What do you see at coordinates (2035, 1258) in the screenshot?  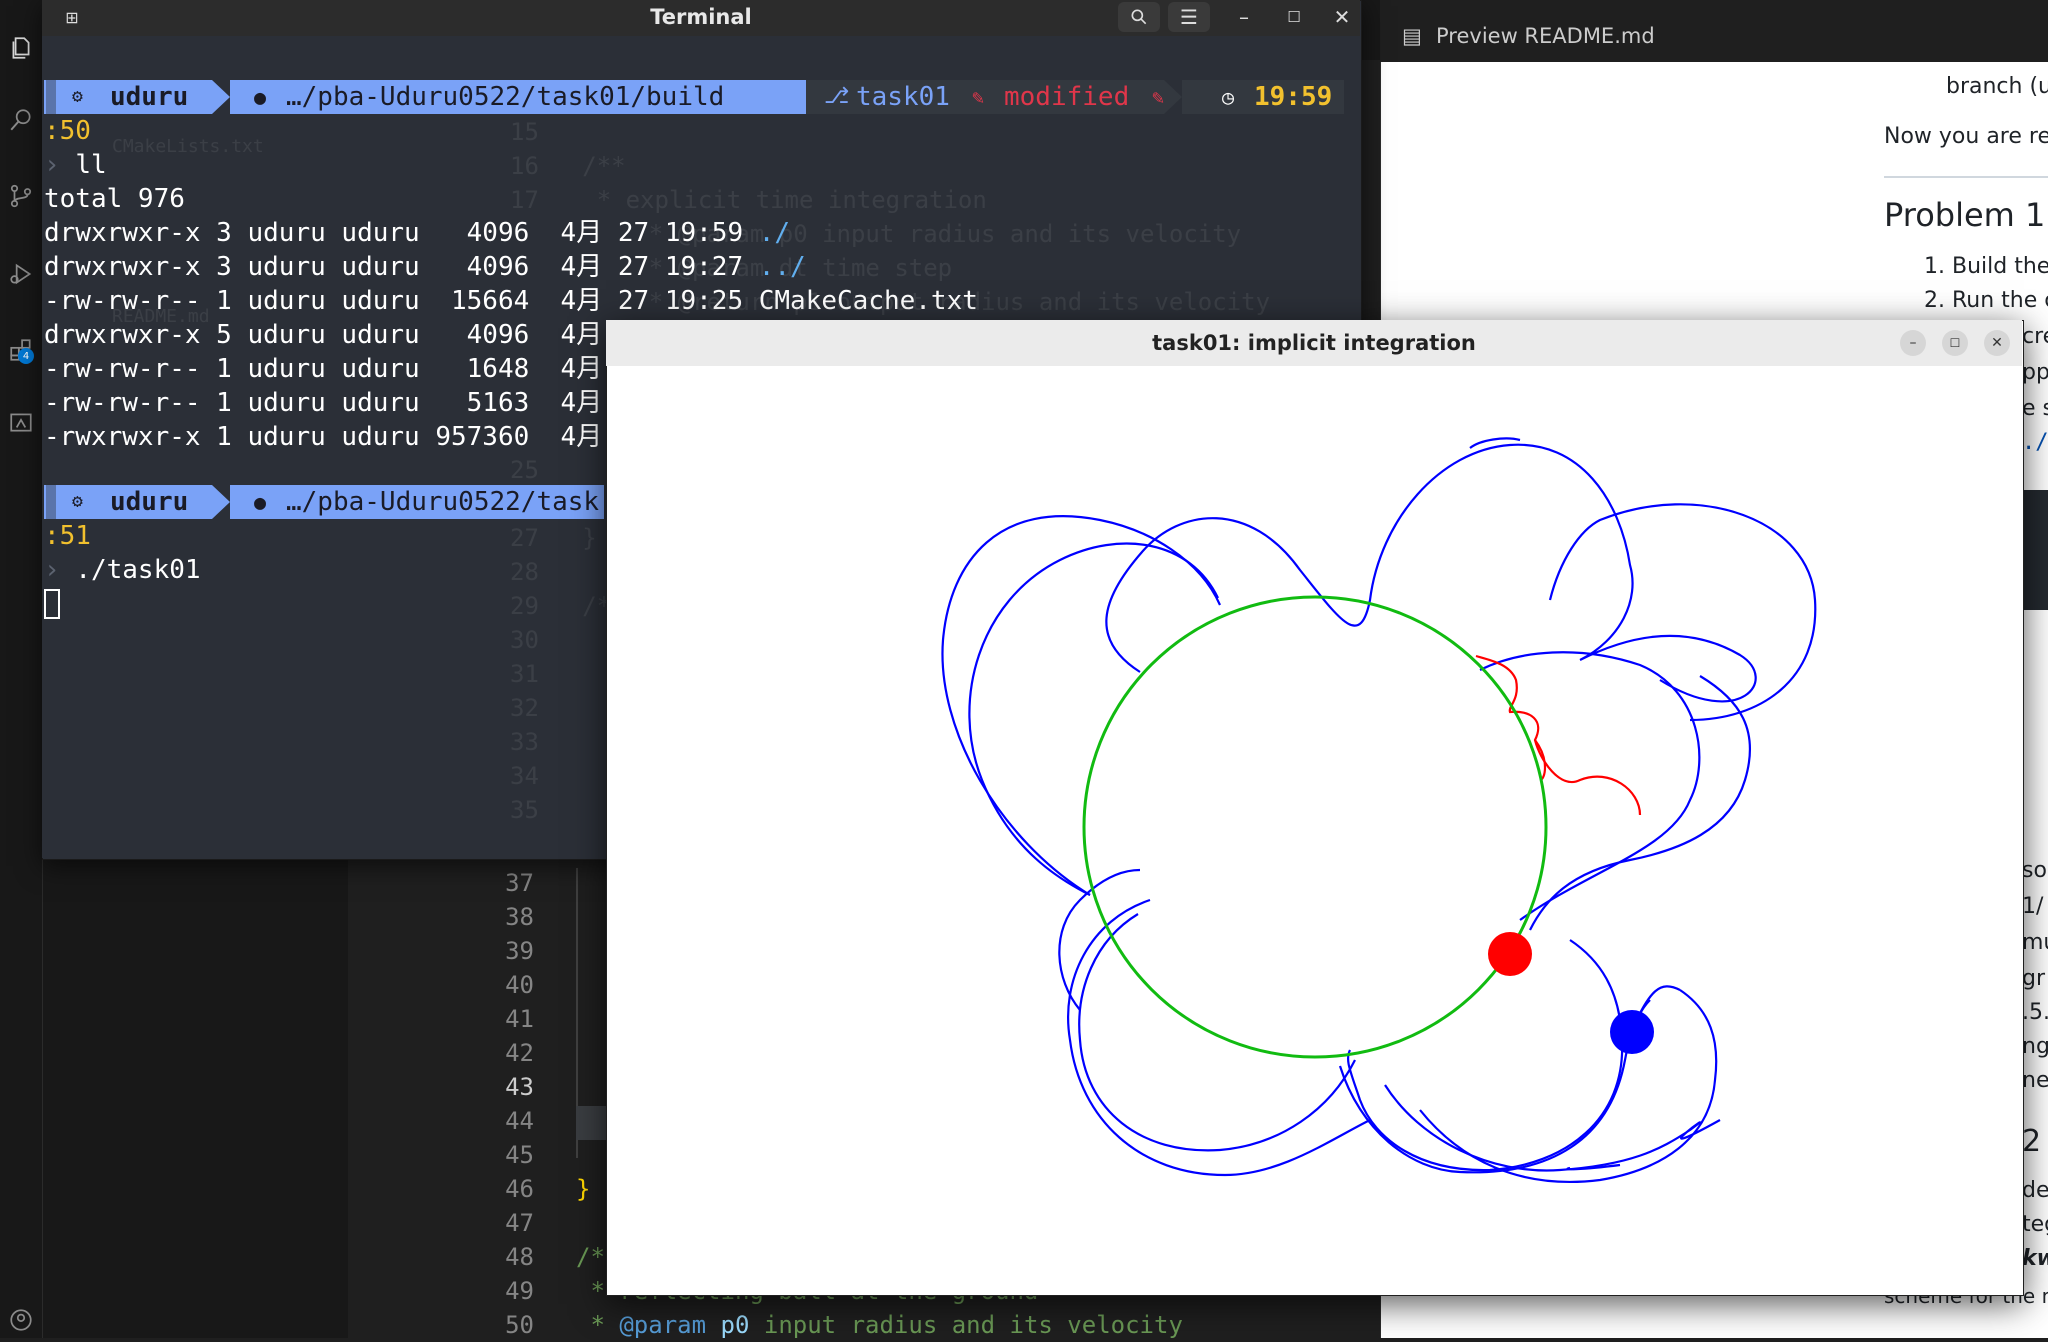 I see `preview-text: kw` at bounding box center [2035, 1258].